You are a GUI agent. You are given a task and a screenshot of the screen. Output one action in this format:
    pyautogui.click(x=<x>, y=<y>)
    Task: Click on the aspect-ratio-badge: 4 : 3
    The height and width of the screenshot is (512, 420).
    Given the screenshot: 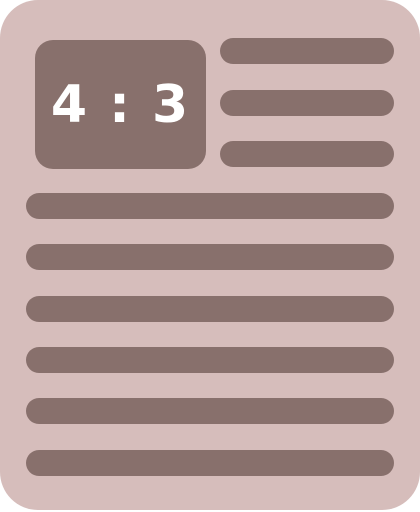 What is the action you would take?
    pyautogui.click(x=120, y=104)
    